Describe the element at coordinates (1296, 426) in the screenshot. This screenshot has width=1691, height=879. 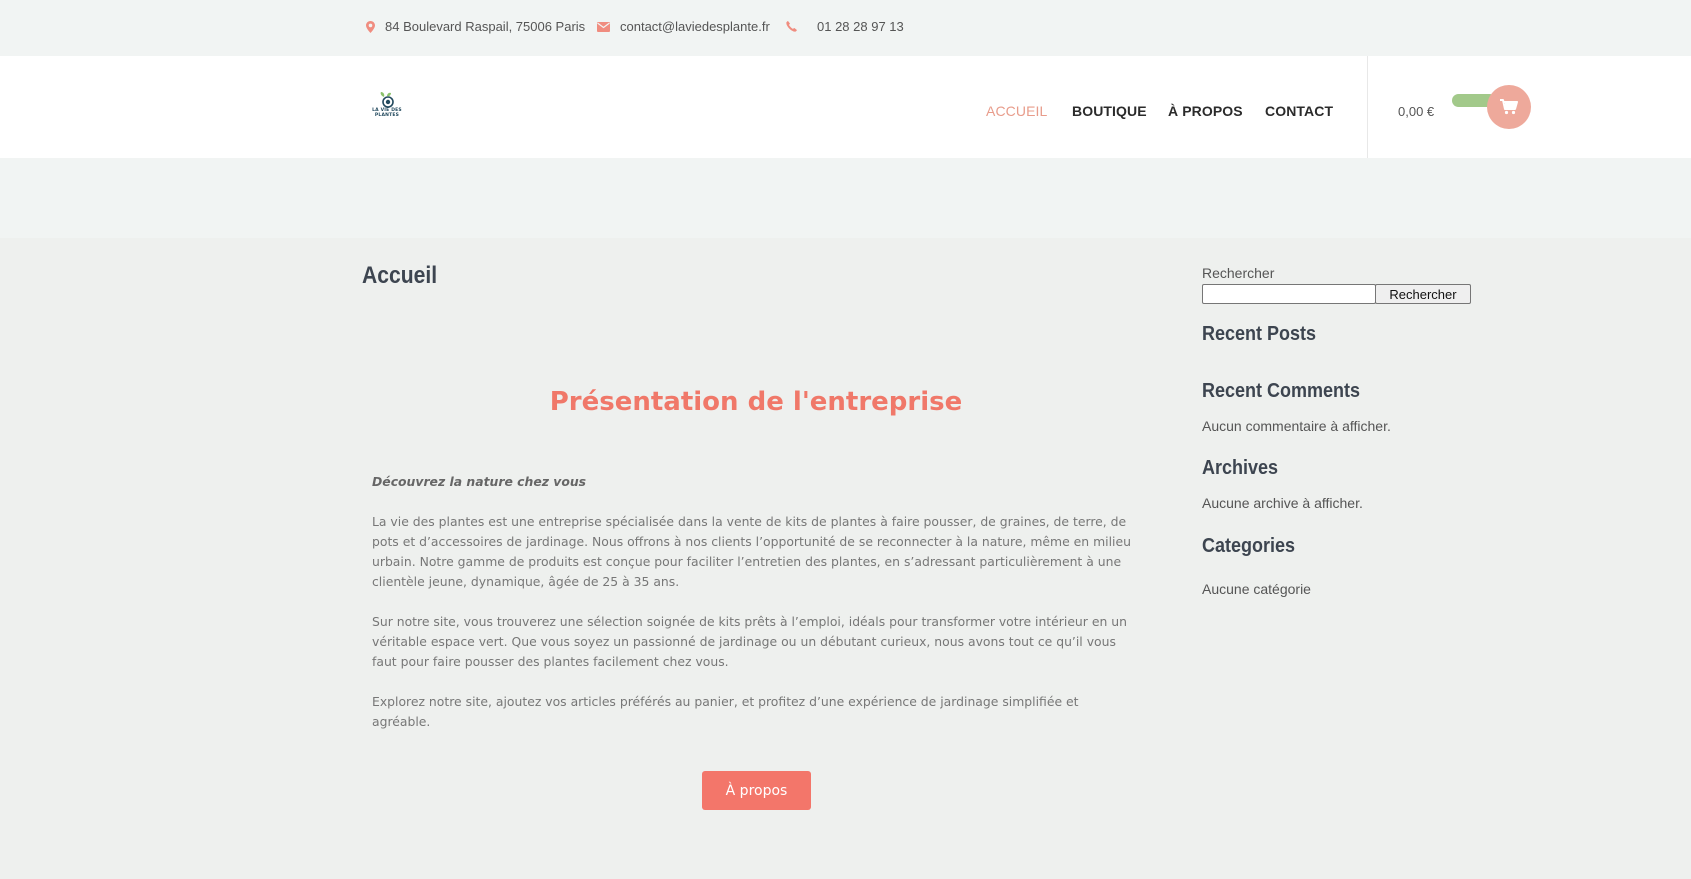
I see `recent-comments-empty: Aucun commentaire à afficher.` at that location.